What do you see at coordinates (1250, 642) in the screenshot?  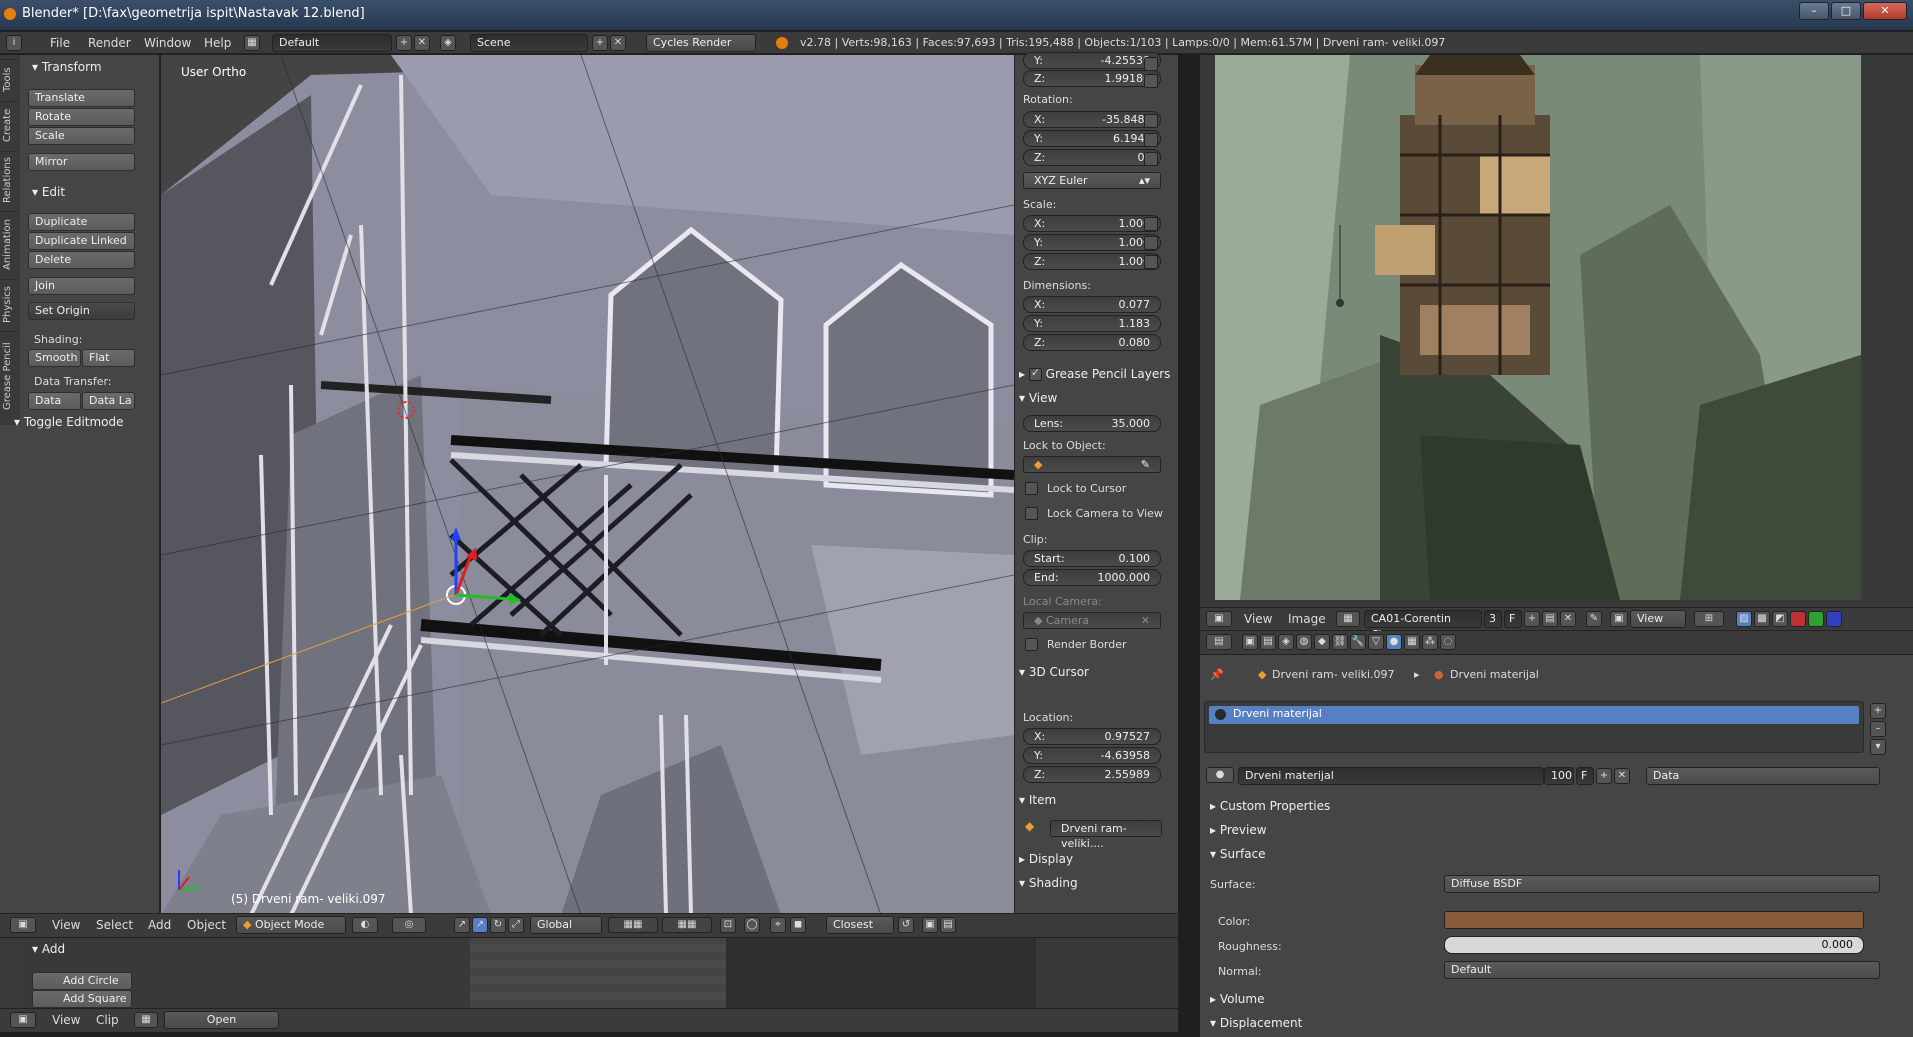 I see `render-tab-icon: ▣` at bounding box center [1250, 642].